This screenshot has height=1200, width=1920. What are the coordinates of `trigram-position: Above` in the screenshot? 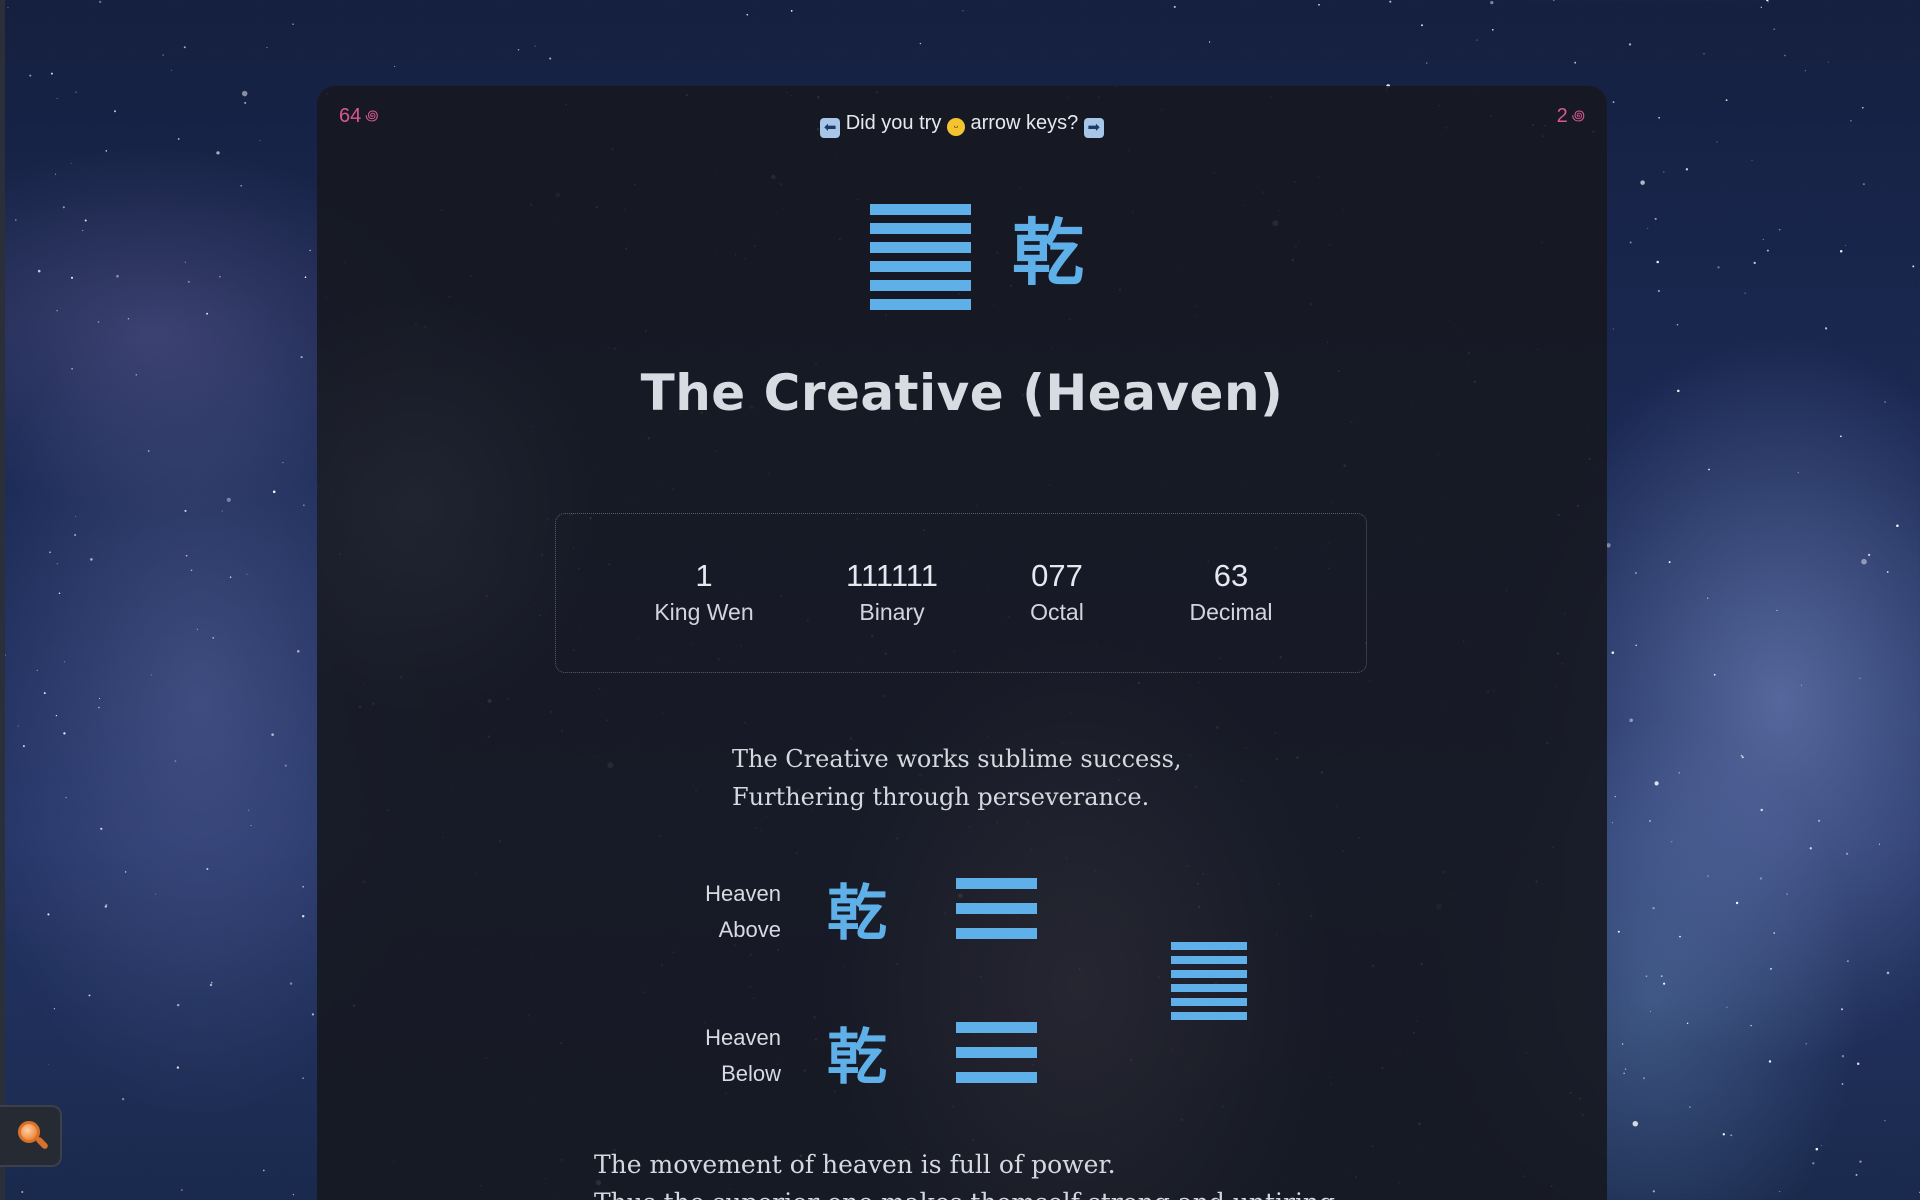 It's located at (749, 929).